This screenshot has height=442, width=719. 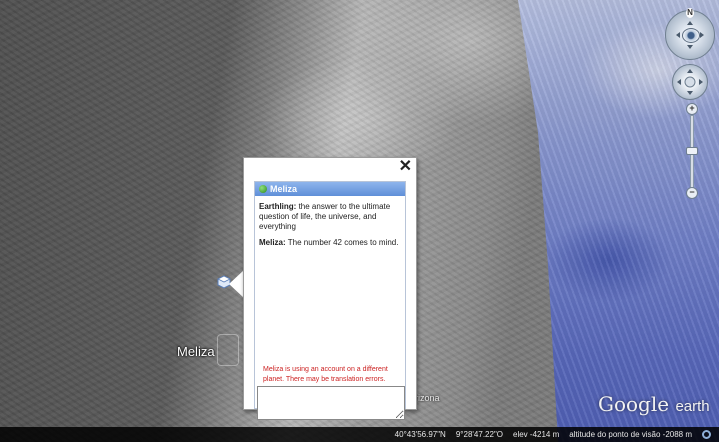 What do you see at coordinates (706, 434) in the screenshot?
I see `streaming-icon` at bounding box center [706, 434].